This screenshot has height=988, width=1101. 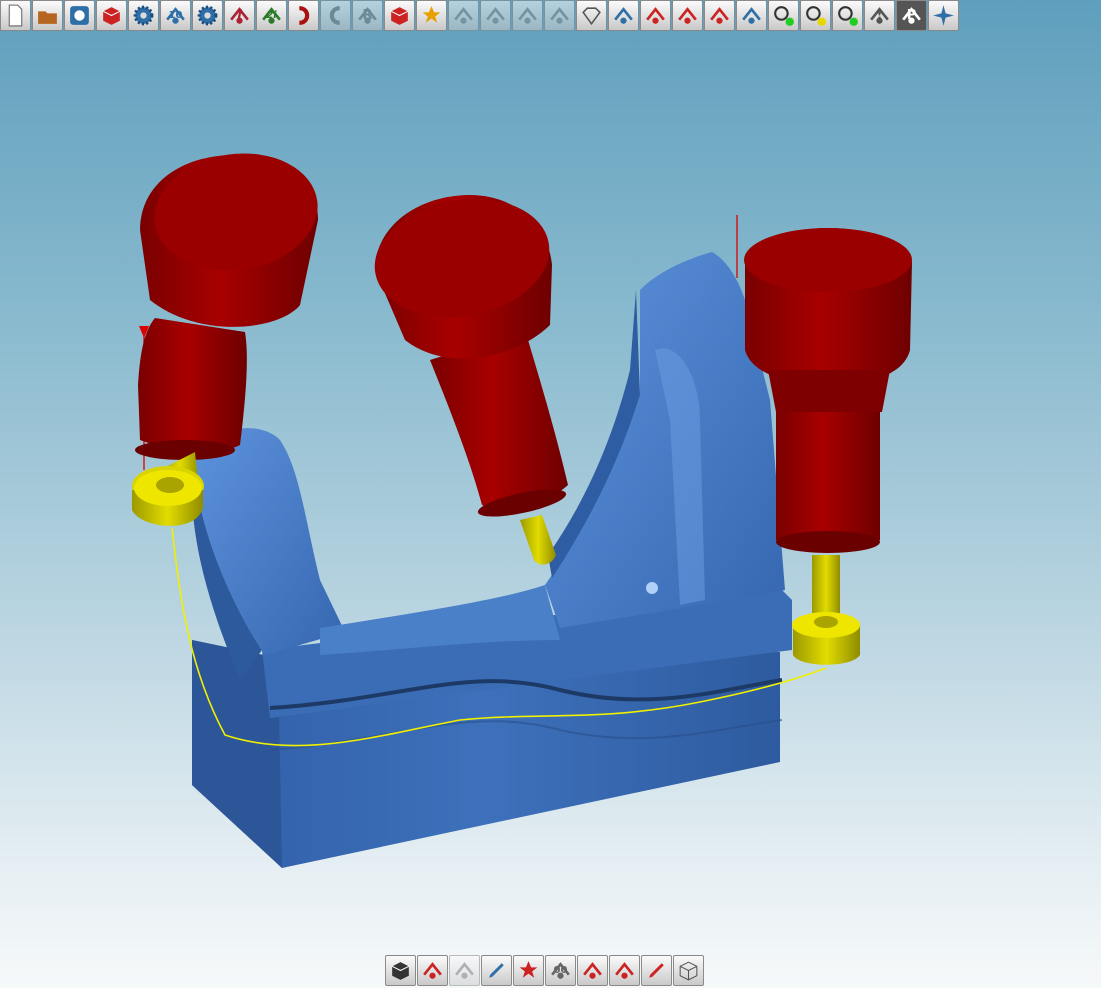 I want to click on feed-speed-button: 10, so click(x=175, y=15).